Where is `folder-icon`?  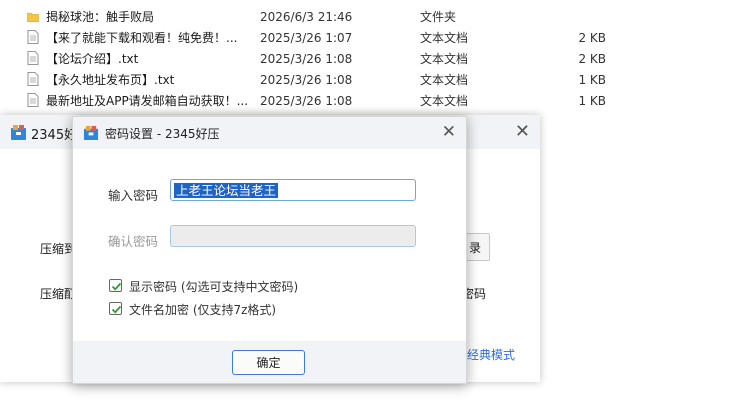 folder-icon is located at coordinates (33, 17).